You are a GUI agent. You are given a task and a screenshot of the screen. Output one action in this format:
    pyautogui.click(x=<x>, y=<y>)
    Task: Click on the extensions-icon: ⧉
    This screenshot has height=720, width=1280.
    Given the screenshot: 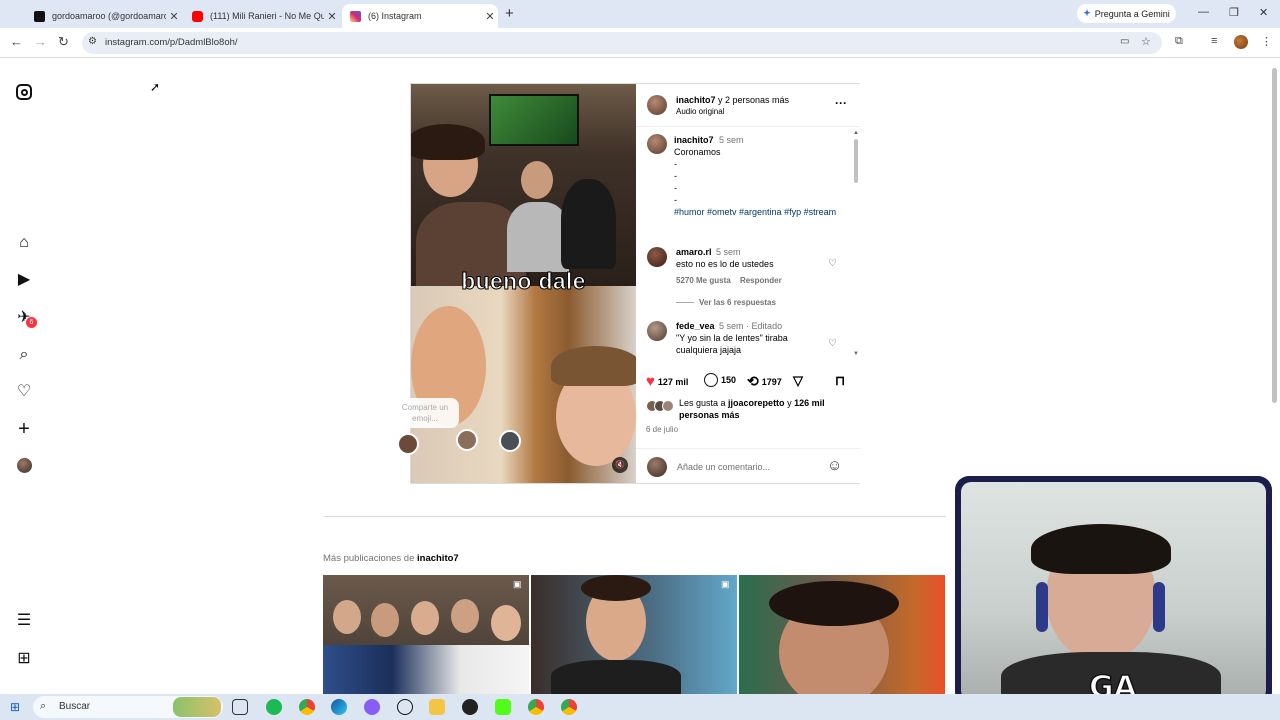 What is the action you would take?
    pyautogui.click(x=1179, y=41)
    